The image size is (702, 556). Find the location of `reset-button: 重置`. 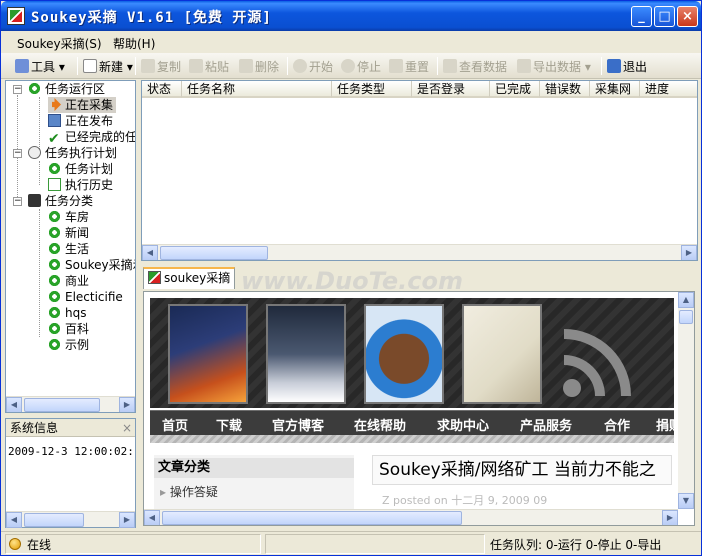

reset-button: 重置 is located at coordinates (409, 66).